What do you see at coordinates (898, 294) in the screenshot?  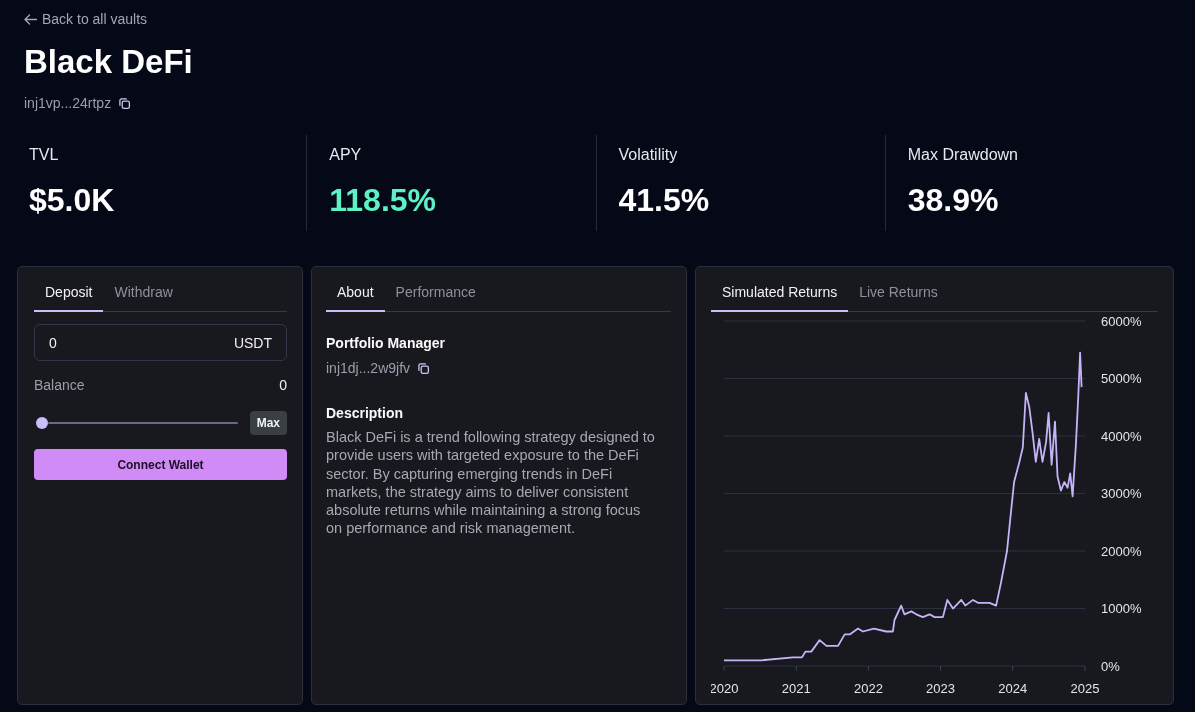 I see `tab: Live Returns` at bounding box center [898, 294].